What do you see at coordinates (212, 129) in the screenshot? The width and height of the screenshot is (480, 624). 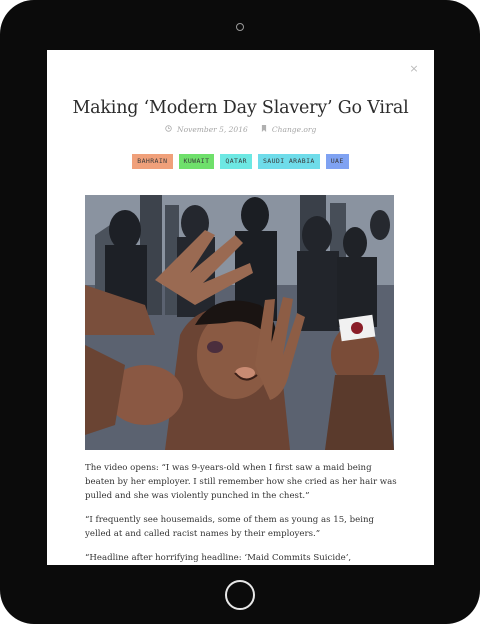 I see `article-date: November 5, 2016` at bounding box center [212, 129].